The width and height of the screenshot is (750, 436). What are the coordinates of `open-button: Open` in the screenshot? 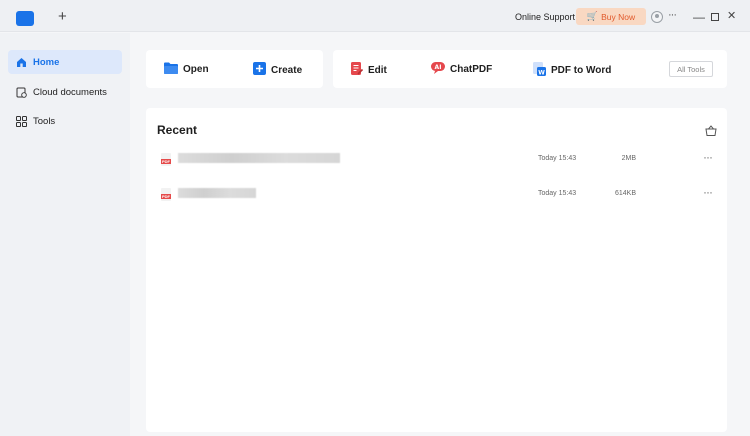 It's located at (186, 69).